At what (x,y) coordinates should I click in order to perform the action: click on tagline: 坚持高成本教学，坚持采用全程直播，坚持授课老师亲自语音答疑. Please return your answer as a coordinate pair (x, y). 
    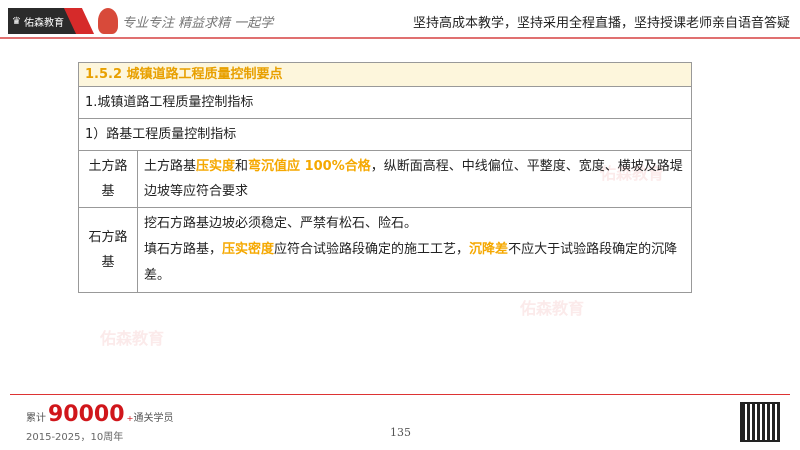
    Looking at the image, I should click on (601, 23).